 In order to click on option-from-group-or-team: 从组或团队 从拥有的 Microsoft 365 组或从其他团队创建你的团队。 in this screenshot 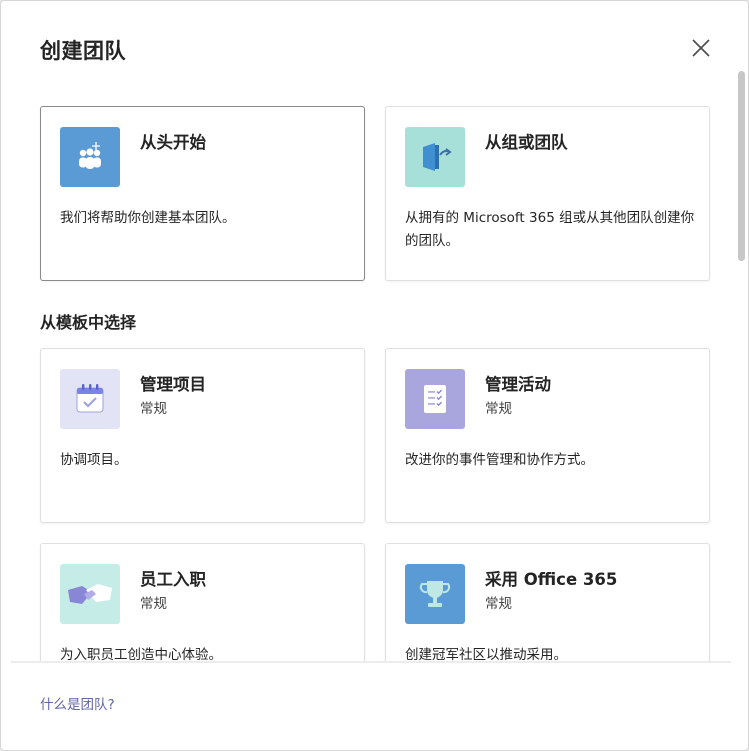, I will do `click(547, 193)`.